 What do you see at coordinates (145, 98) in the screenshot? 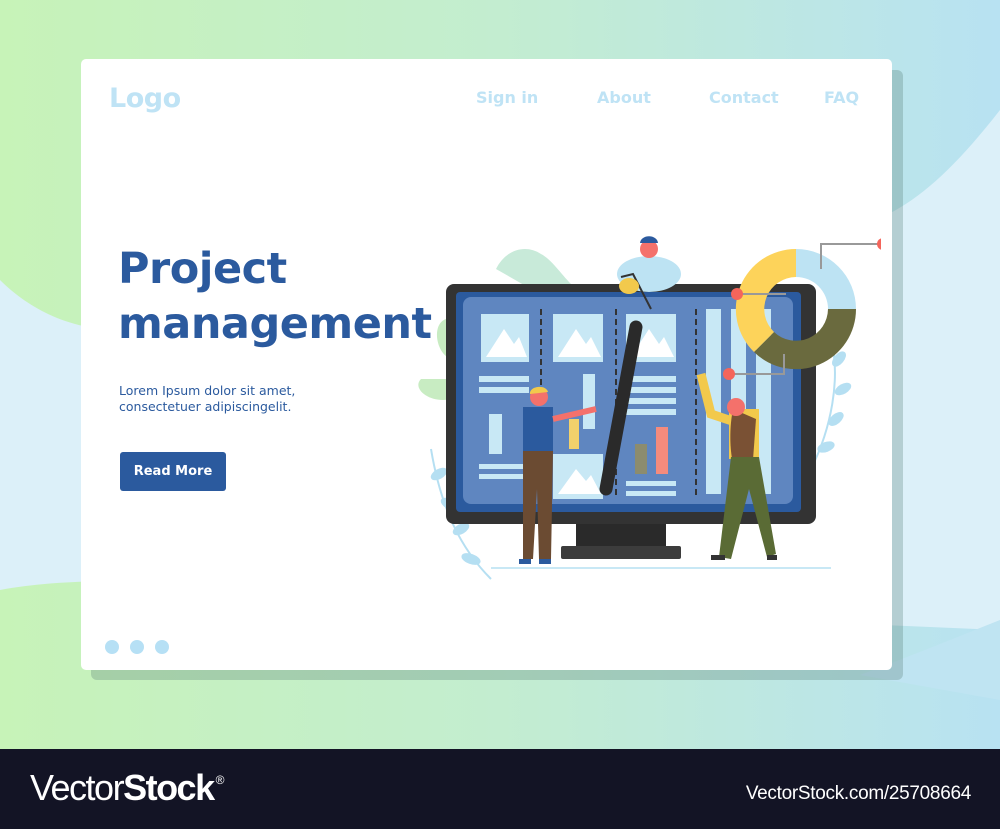
I see `logo: Logo` at bounding box center [145, 98].